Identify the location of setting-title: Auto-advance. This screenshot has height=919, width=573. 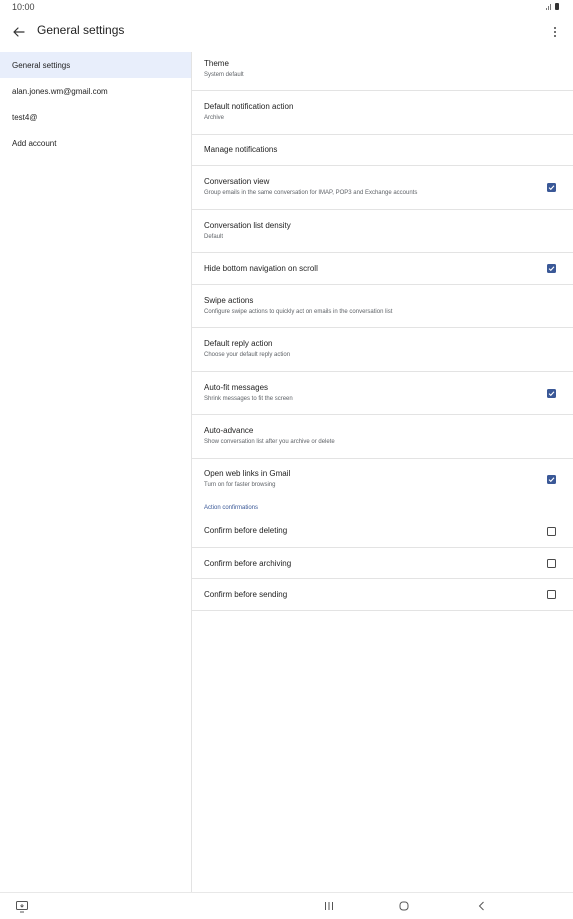
(229, 430).